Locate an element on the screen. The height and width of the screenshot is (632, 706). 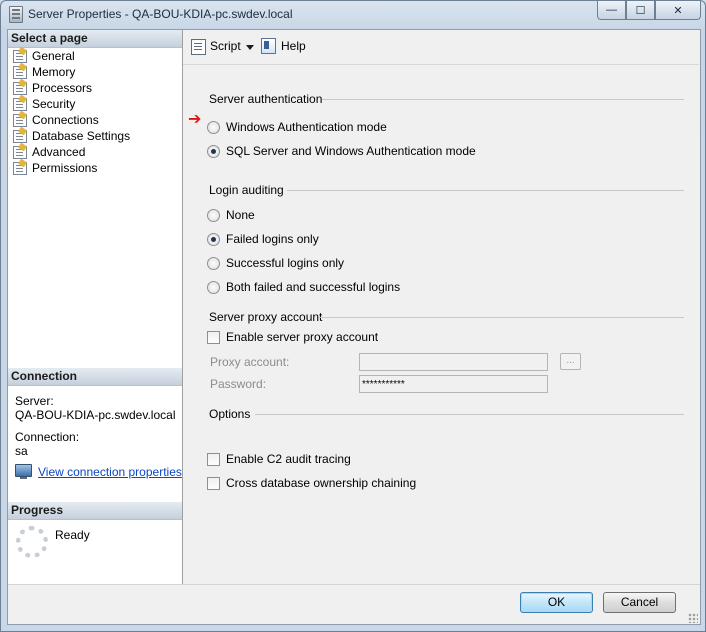
ok-button: OK is located at coordinates (556, 602).